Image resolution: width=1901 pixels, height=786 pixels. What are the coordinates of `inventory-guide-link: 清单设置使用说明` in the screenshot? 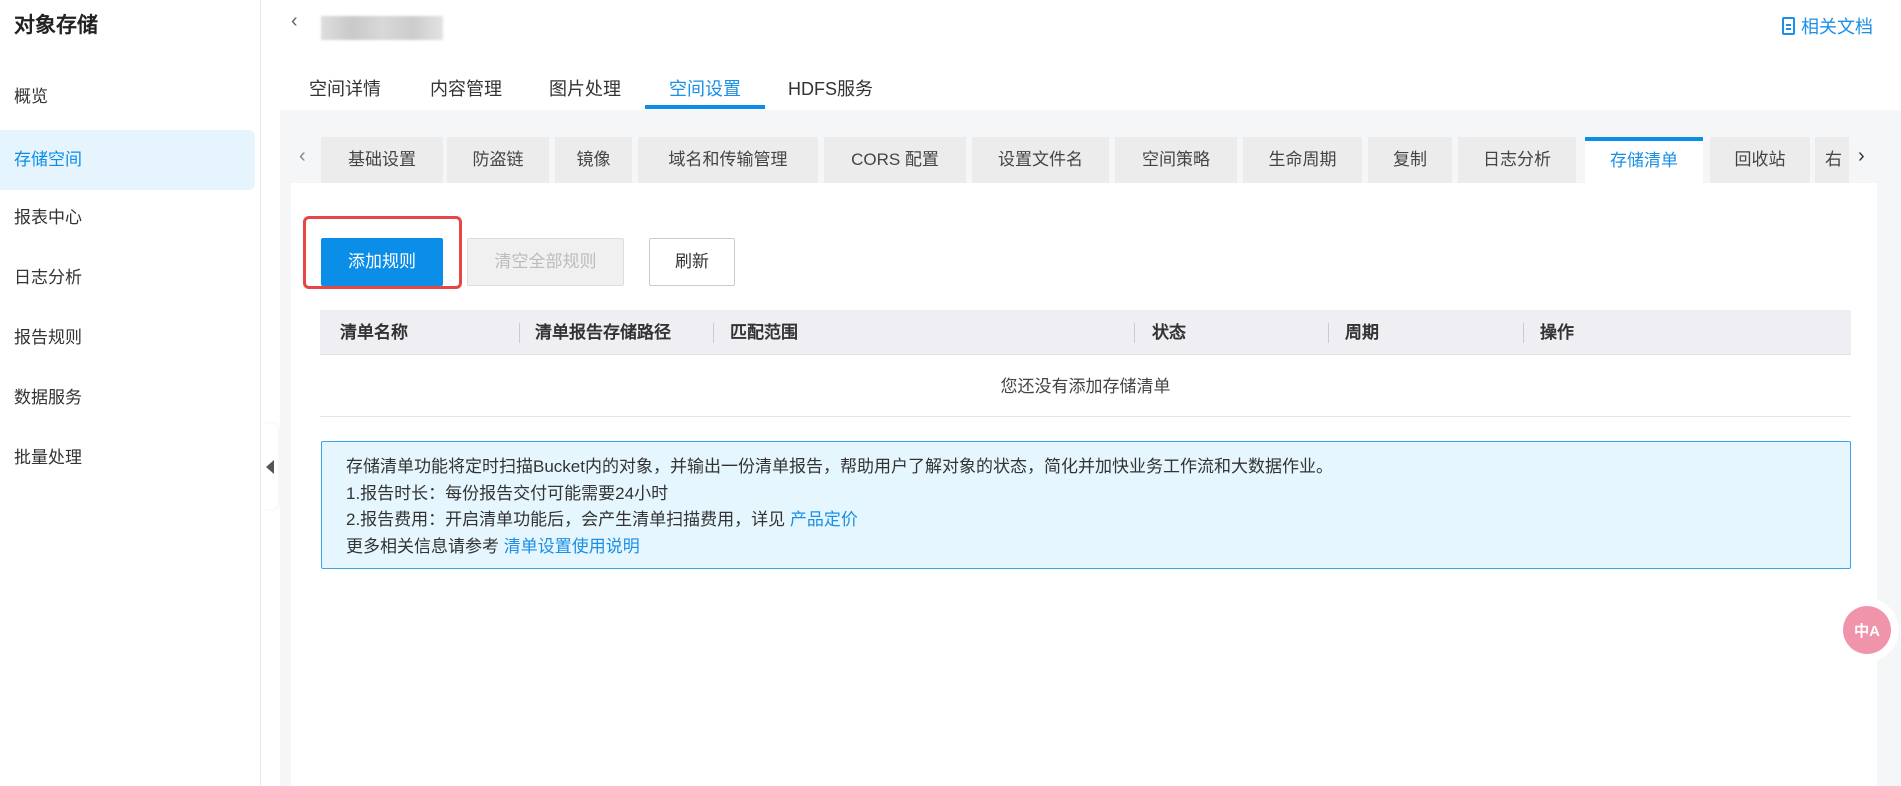 It's located at (572, 546).